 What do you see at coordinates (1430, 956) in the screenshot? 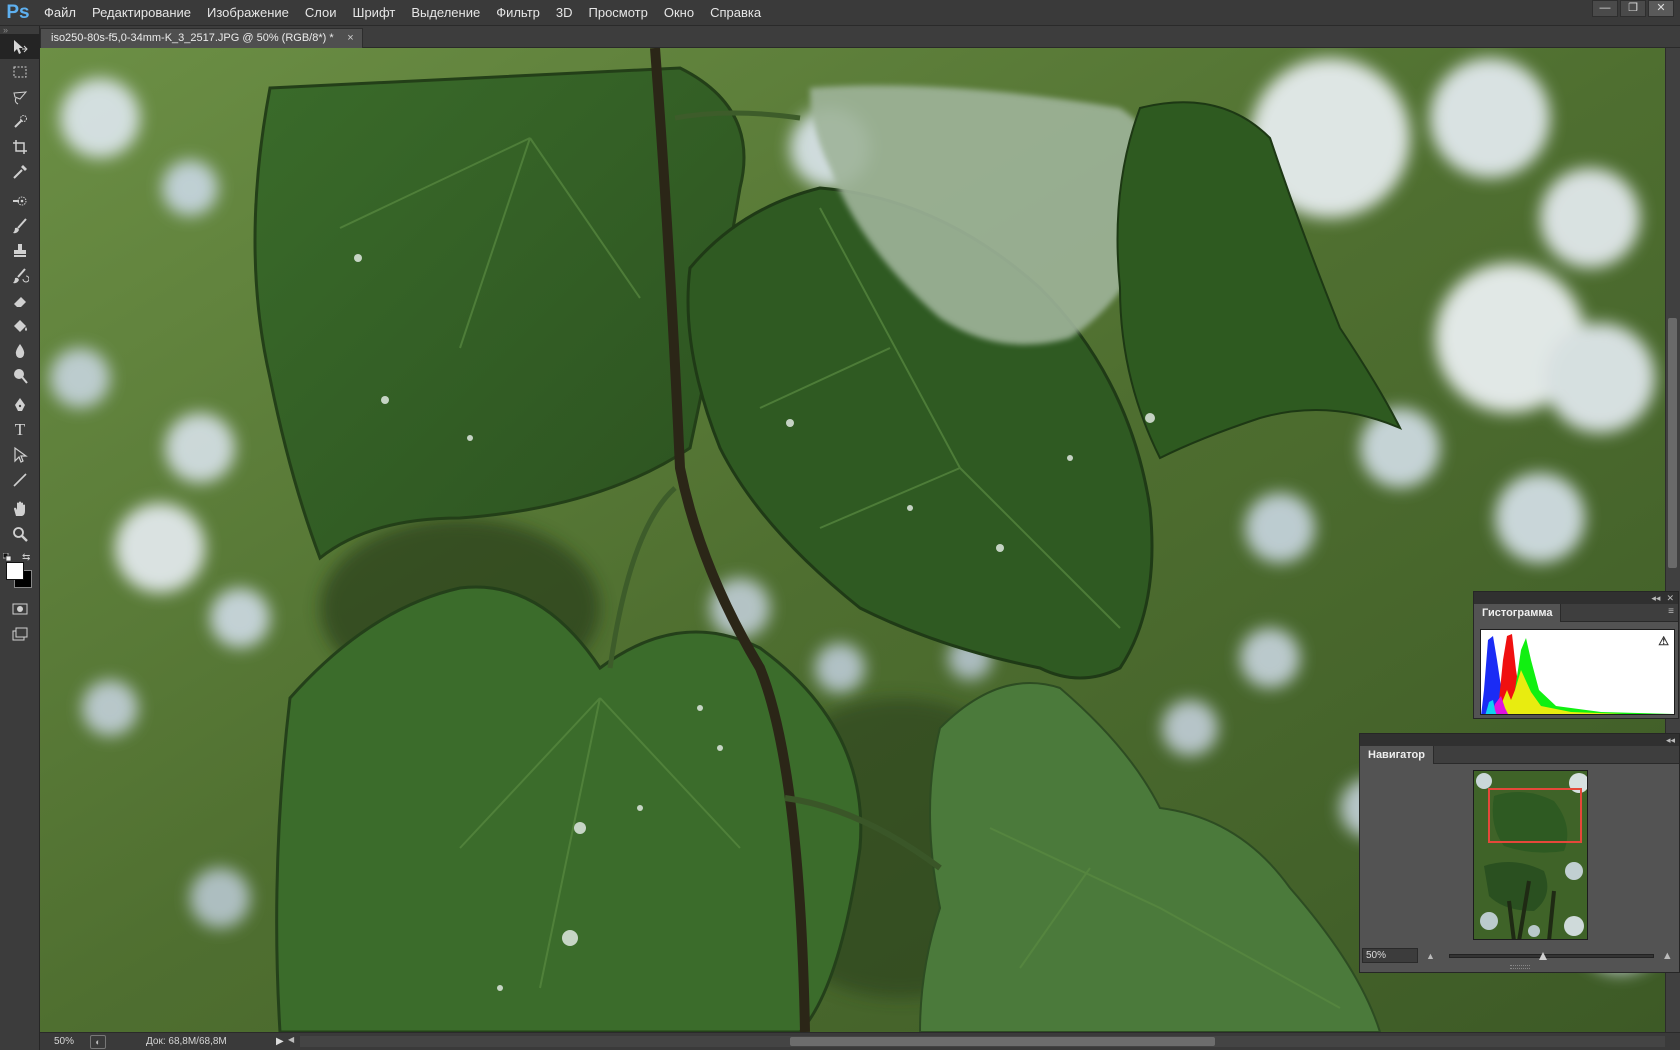
I see `zoom-out-icon: ▲` at bounding box center [1430, 956].